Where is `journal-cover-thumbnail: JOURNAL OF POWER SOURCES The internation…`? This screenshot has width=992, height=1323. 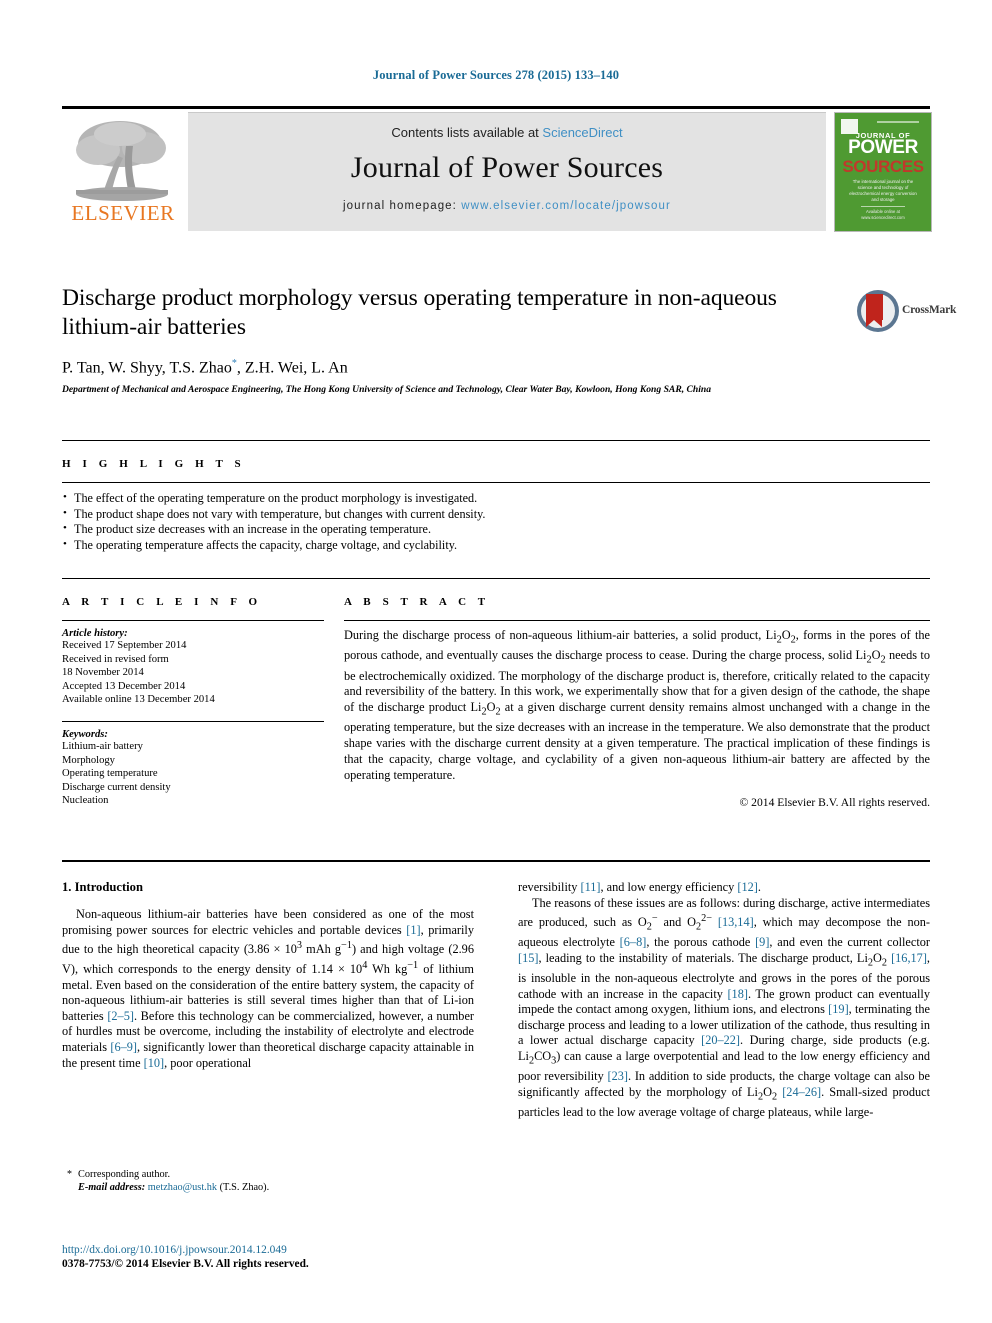
journal-cover-thumbnail: JOURNAL OF POWER SOURCES The internation… is located at coordinates (883, 172).